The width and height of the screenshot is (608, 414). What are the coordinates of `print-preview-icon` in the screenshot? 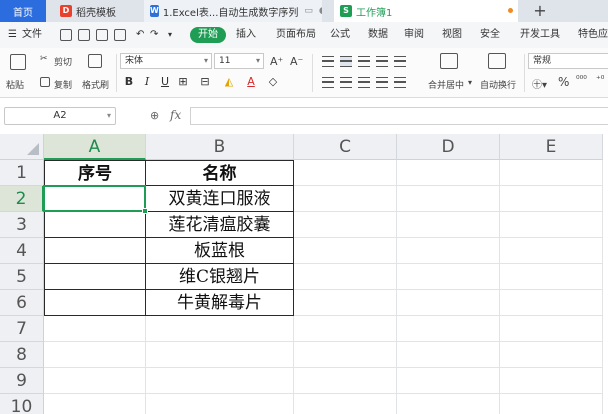 It's located at (120, 35).